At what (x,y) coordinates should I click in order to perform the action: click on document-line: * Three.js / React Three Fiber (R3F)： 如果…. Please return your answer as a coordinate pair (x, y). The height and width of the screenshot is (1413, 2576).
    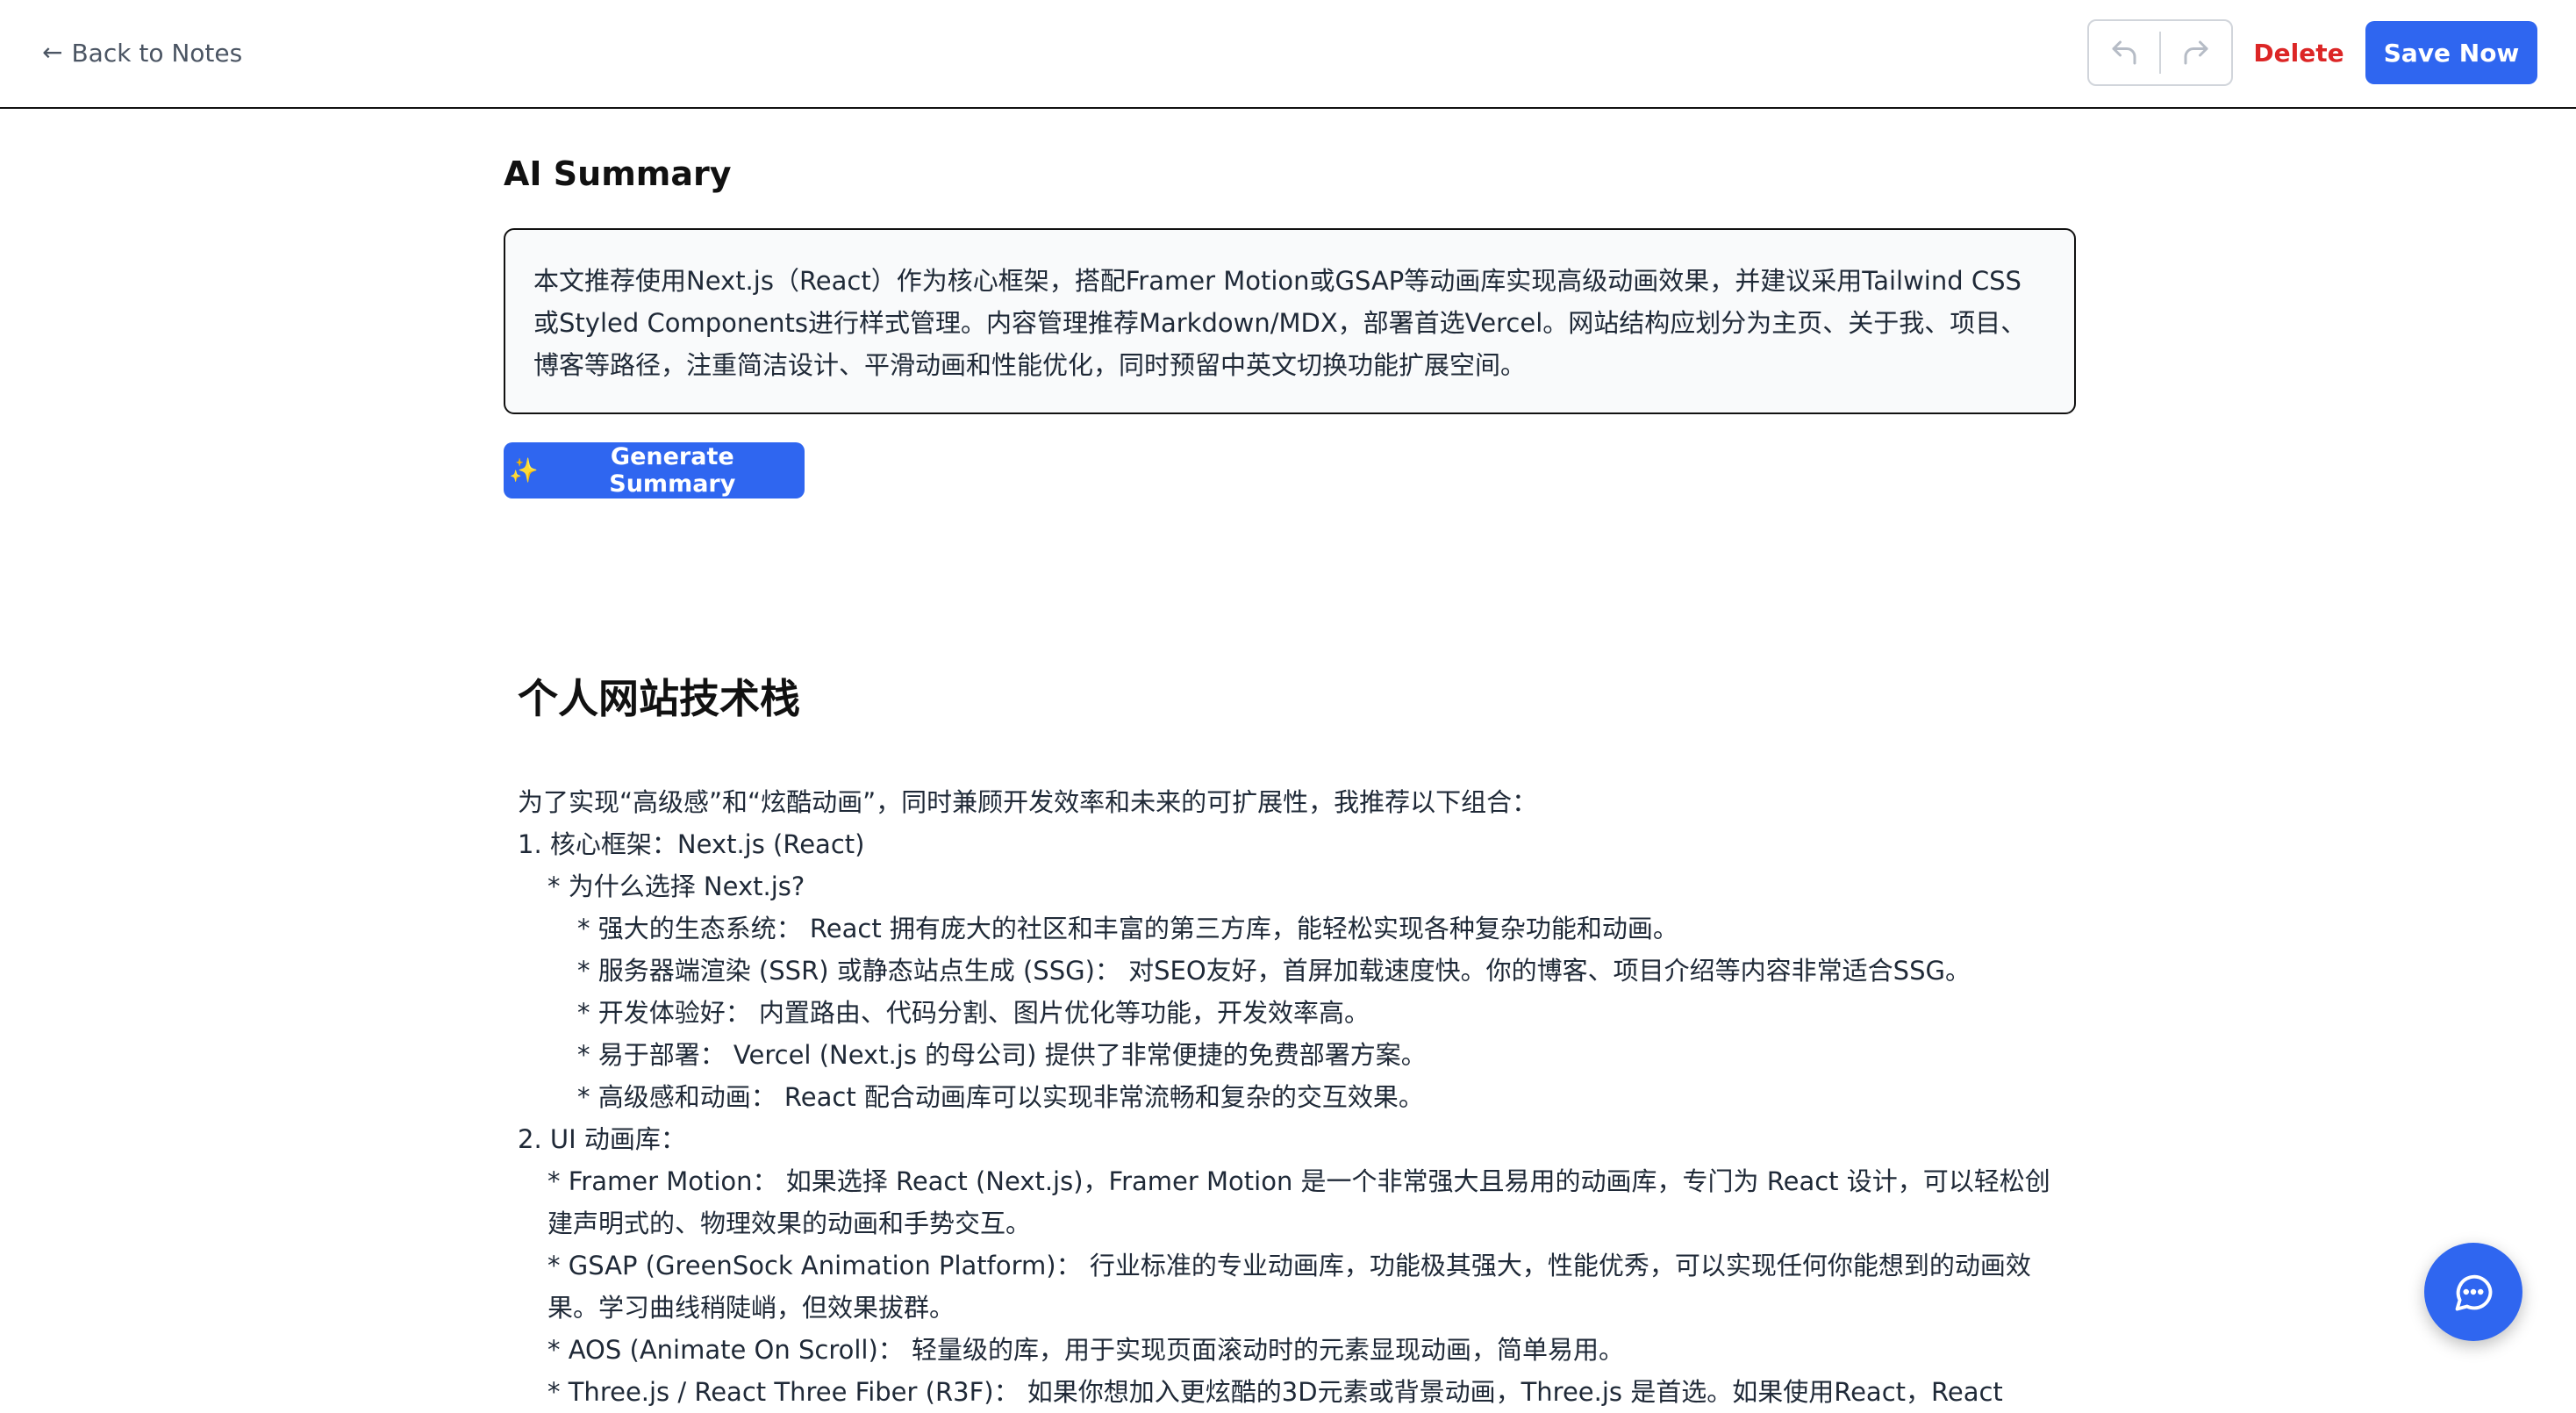
    Looking at the image, I should click on (1275, 1392).